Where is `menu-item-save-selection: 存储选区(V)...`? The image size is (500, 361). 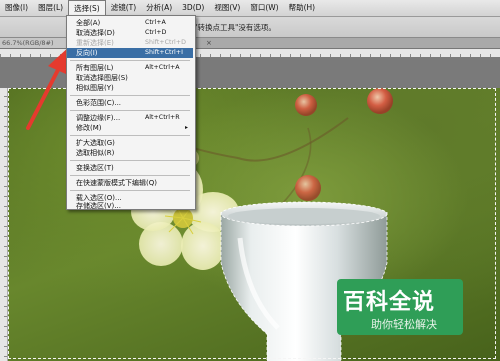 menu-item-save-selection: 存储选区(V)... is located at coordinates (130, 206).